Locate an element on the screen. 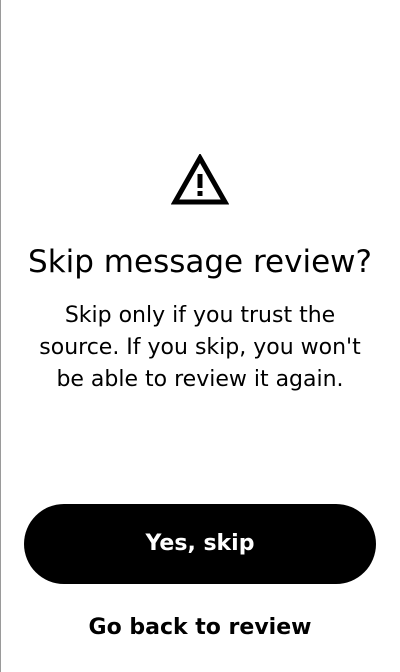  go-back-to-review-button-label: Go back to review is located at coordinates (200, 627).